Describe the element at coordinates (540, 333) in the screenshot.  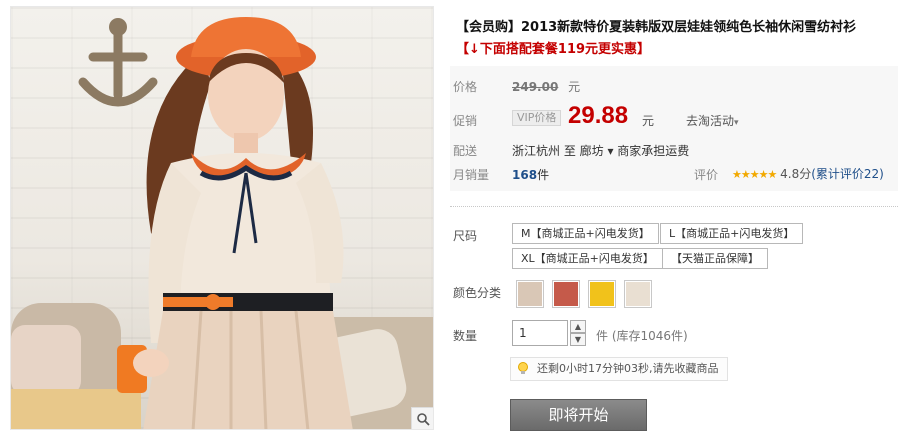
I see `quantity-input: 1` at that location.